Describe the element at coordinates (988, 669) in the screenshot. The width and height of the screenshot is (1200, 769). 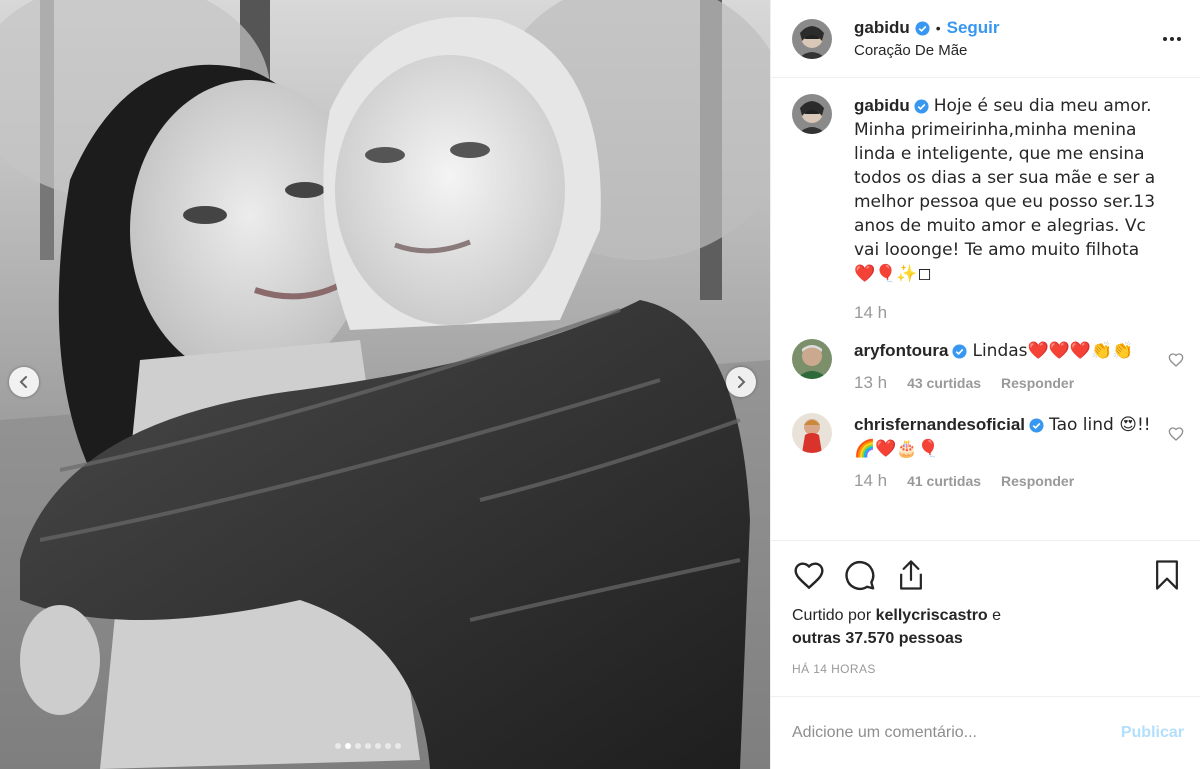
I see `post-timestamp: HÁ 14 HORAS` at that location.